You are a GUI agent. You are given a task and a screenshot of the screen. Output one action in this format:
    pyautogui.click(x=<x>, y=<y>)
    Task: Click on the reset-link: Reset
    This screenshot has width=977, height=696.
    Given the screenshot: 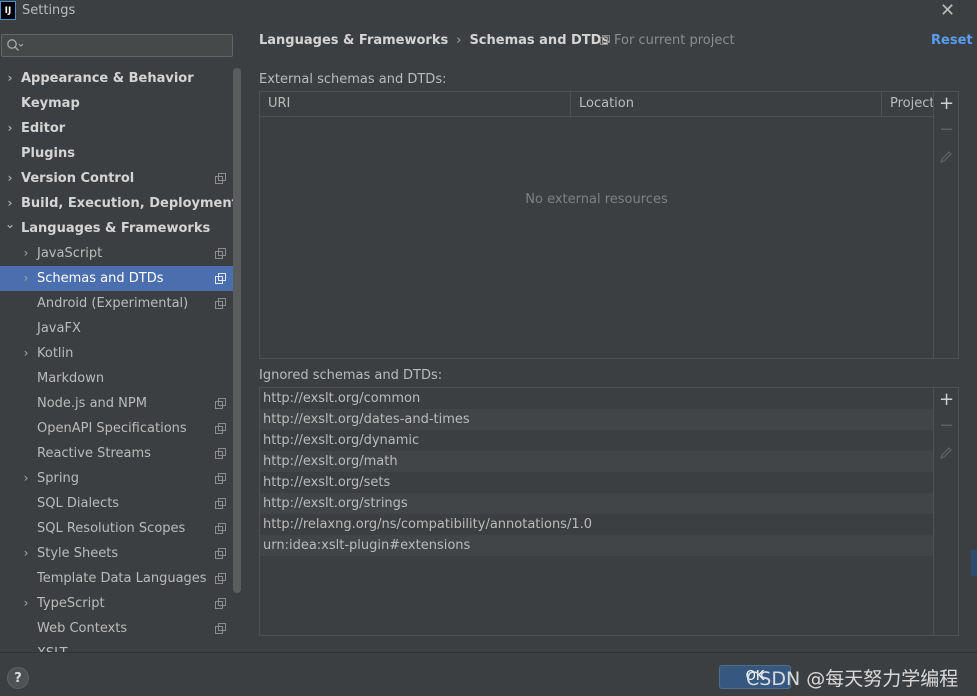 What is the action you would take?
    pyautogui.click(x=952, y=40)
    